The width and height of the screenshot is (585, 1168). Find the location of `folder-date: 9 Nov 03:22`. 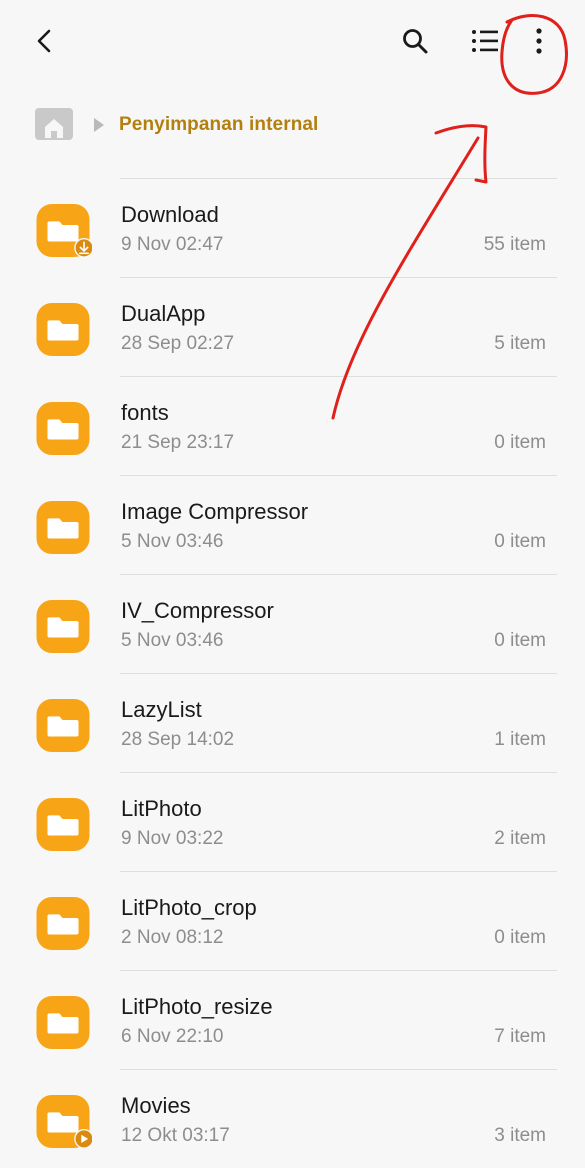

folder-date: 9 Nov 03:22 is located at coordinates (172, 838).